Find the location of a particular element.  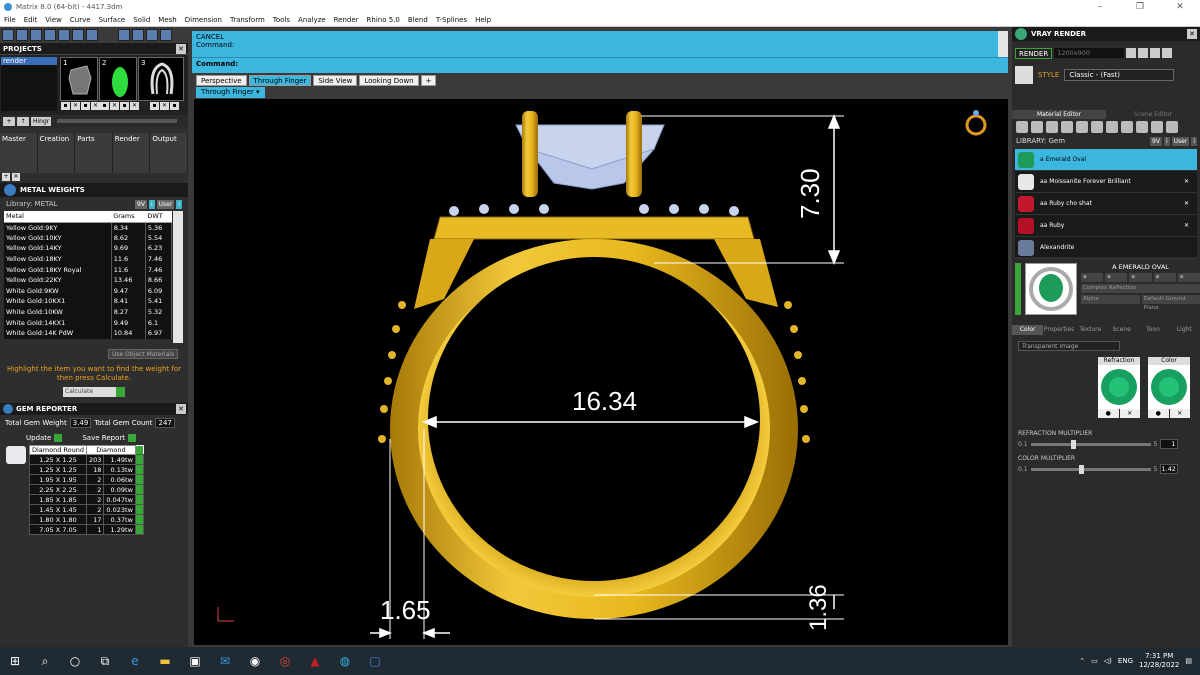

pin-icon: + is located at coordinates (6, 177).